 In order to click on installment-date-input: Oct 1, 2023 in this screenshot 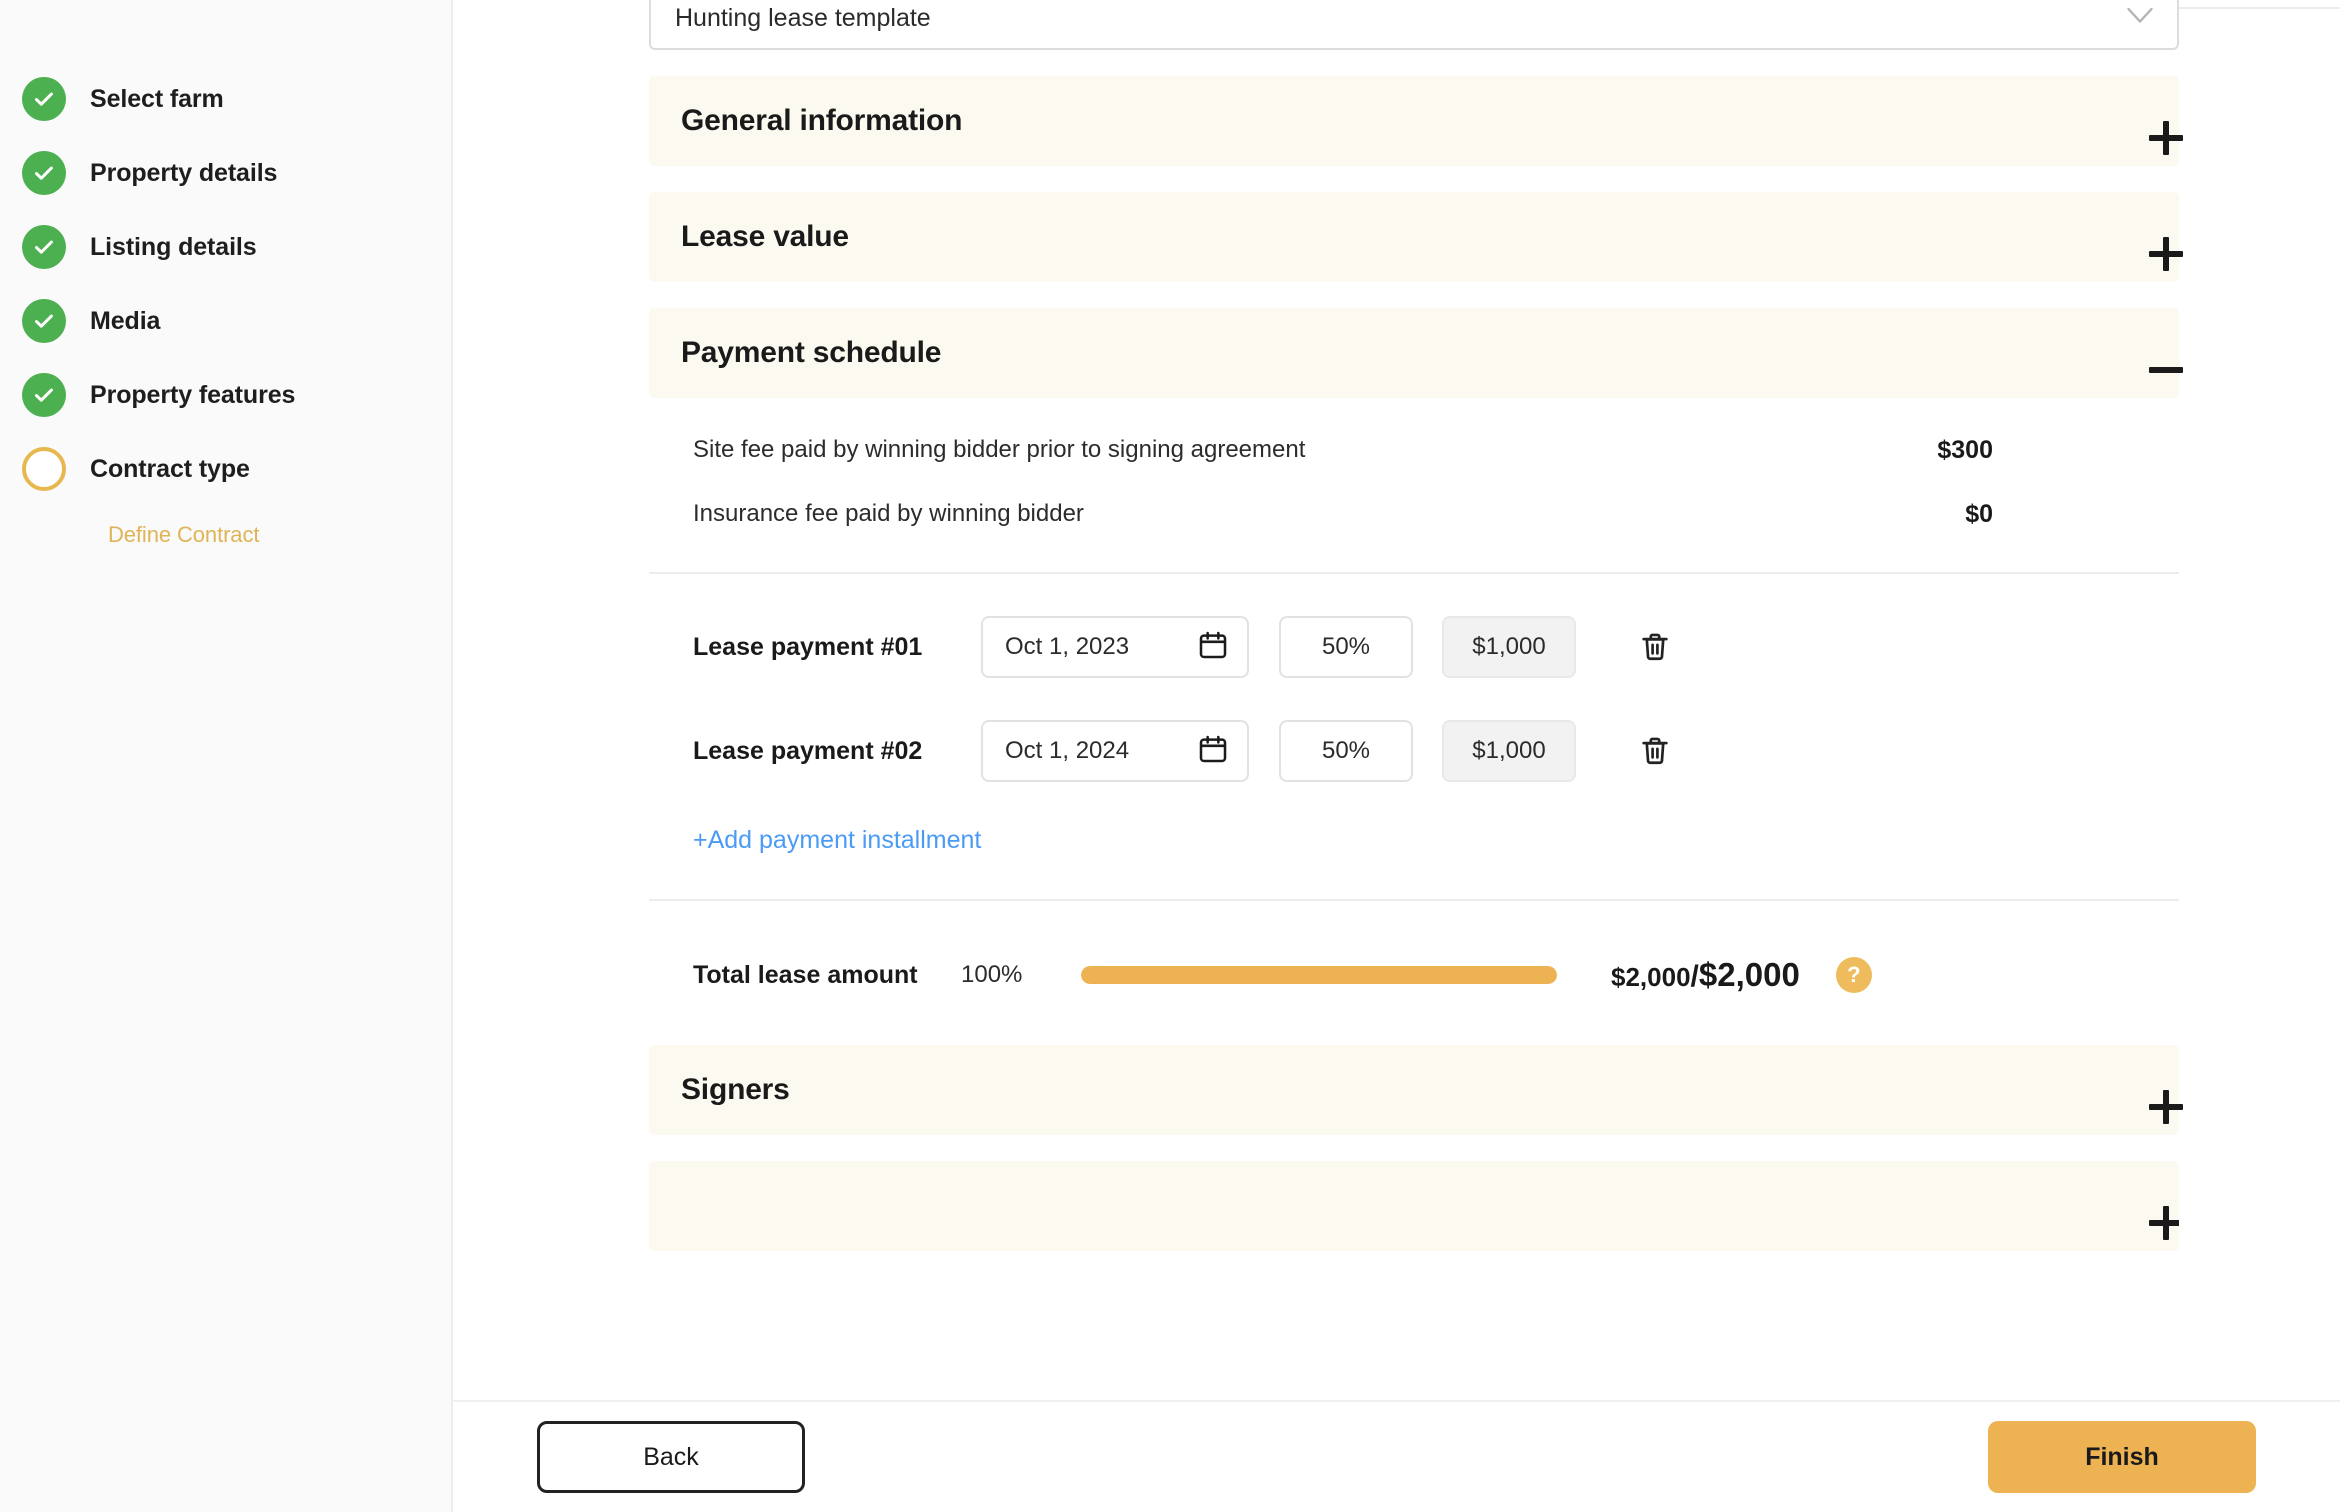, I will do `click(1115, 647)`.